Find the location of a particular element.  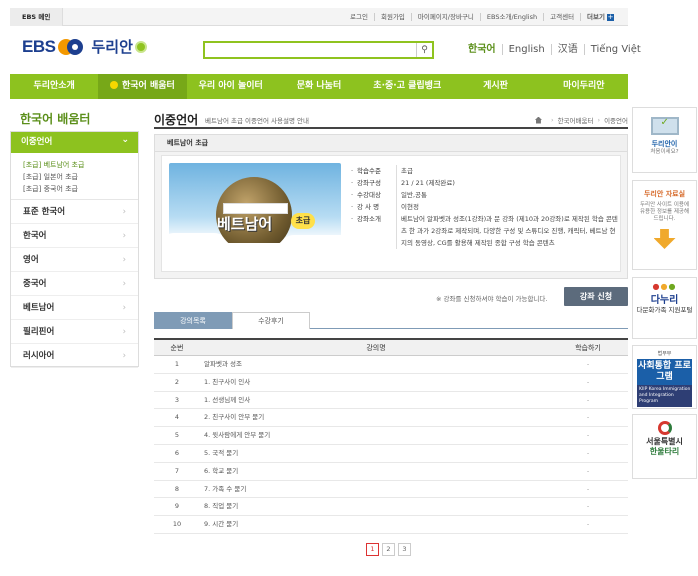

login-link: 로그인 is located at coordinates (359, 17).